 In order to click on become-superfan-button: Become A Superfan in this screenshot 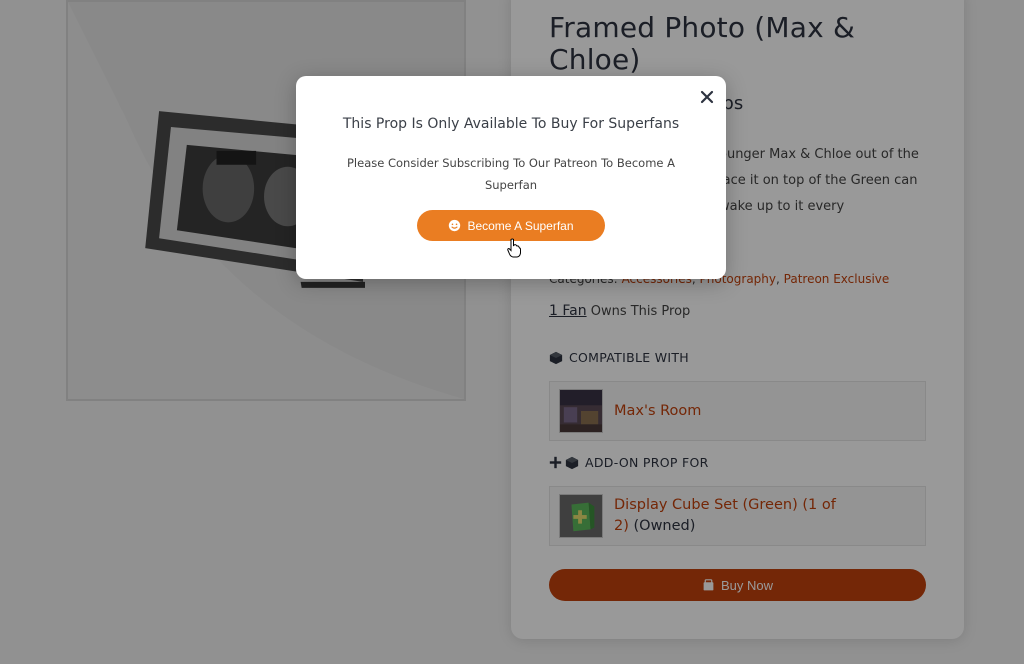, I will do `click(511, 225)`.